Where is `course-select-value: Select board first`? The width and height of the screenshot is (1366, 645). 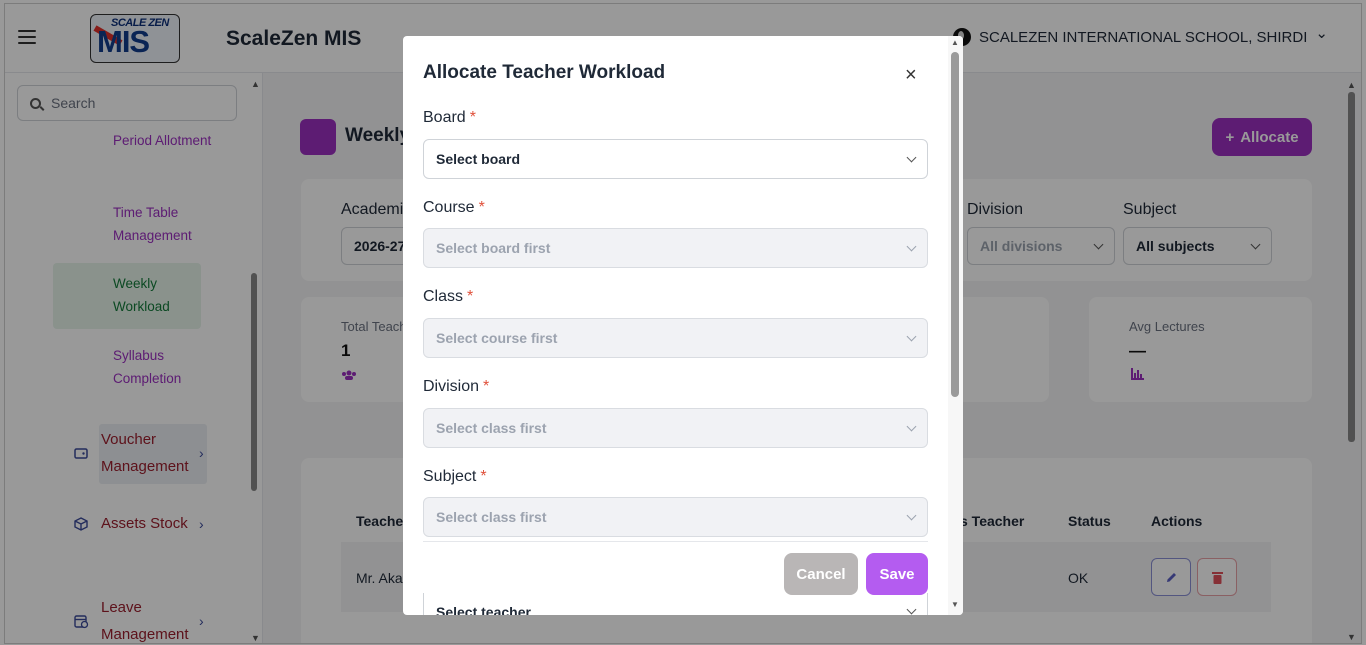 course-select-value: Select board first is located at coordinates (493, 248).